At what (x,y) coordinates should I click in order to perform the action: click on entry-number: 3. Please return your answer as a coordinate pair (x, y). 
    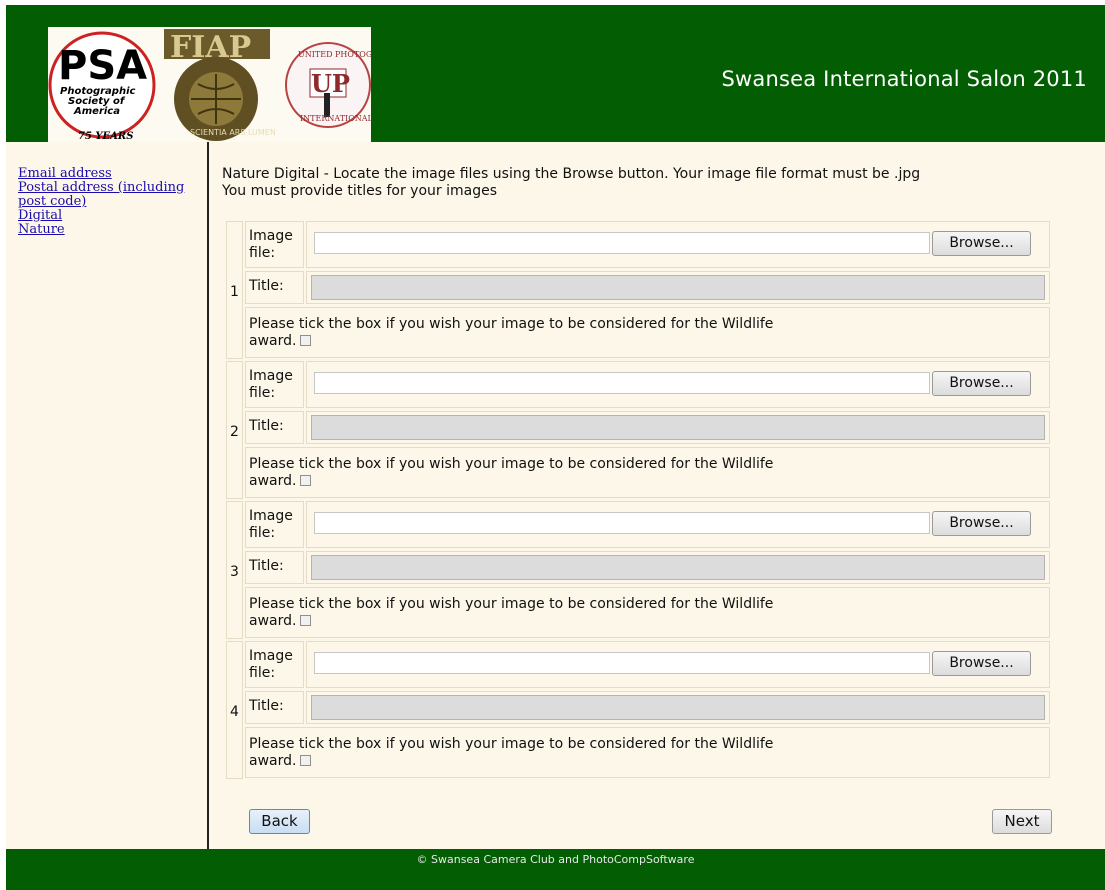
    Looking at the image, I should click on (234, 572).